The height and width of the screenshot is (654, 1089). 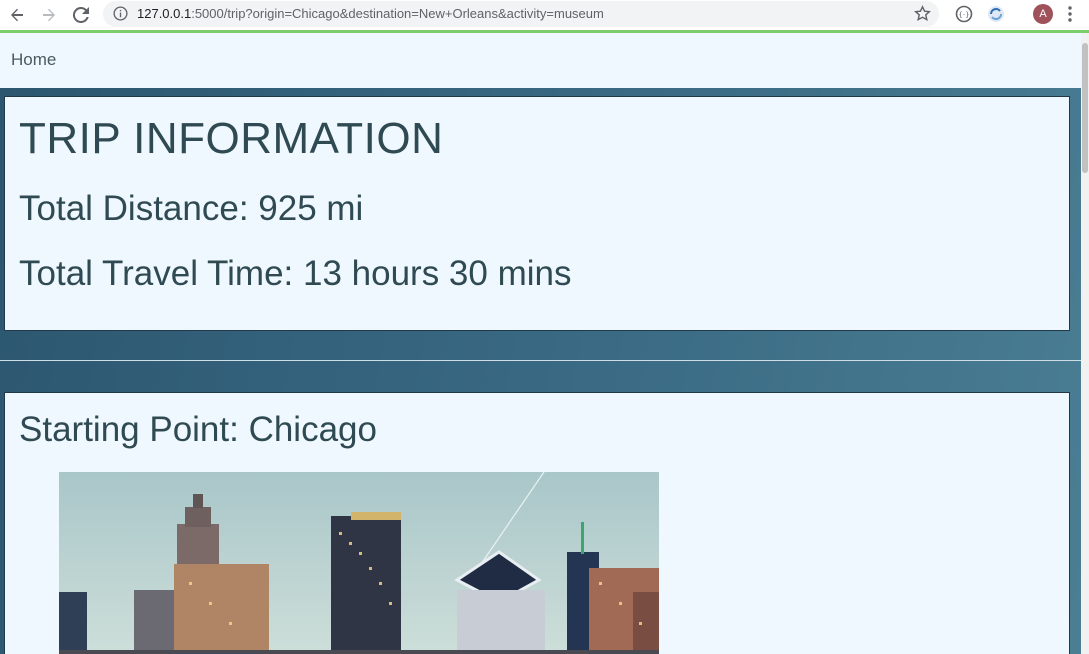 I want to click on reload-icon, so click(x=81, y=15).